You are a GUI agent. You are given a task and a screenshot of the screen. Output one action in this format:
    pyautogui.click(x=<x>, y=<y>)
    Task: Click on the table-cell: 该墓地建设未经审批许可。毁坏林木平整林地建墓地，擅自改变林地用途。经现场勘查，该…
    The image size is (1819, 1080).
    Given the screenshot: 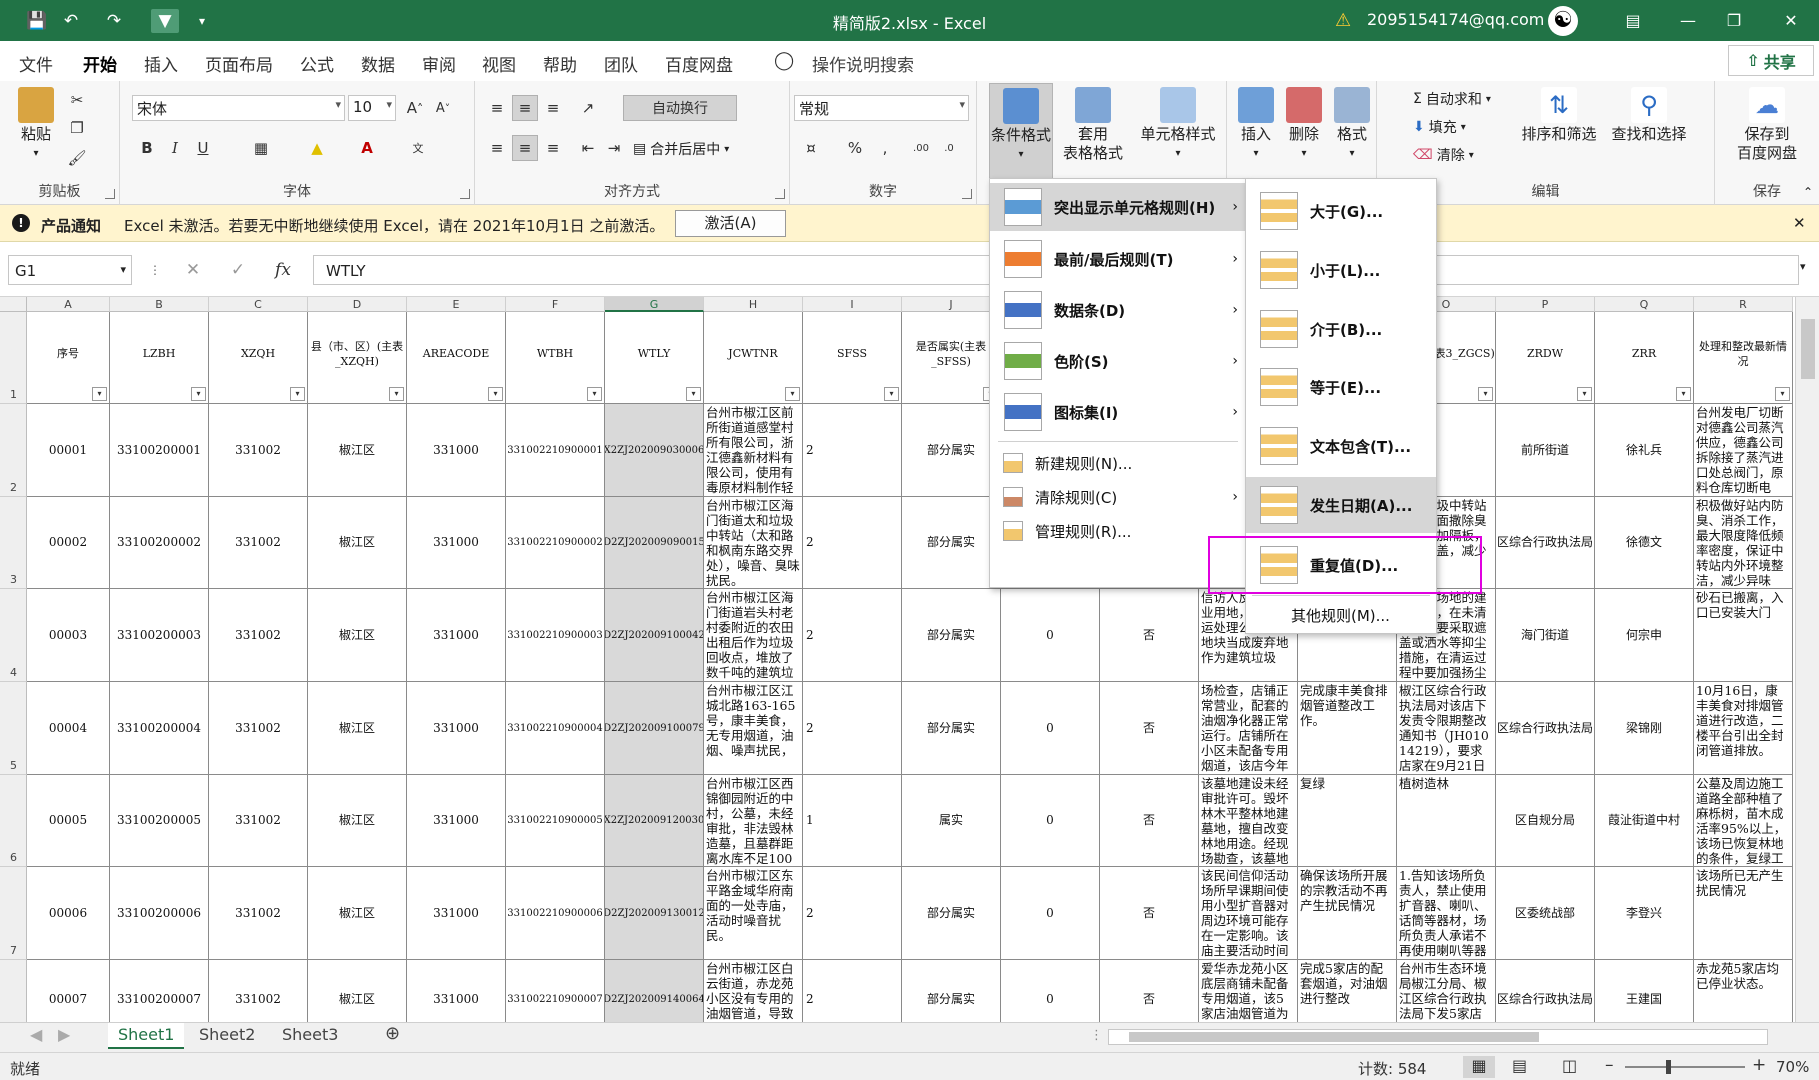 What is the action you would take?
    pyautogui.click(x=1248, y=821)
    